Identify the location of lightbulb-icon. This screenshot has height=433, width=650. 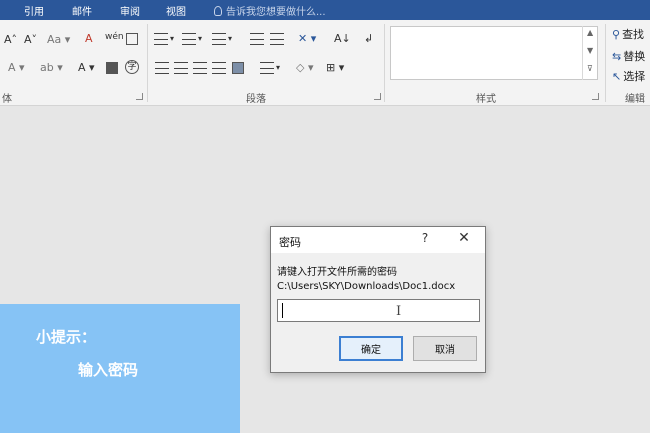
(218, 10).